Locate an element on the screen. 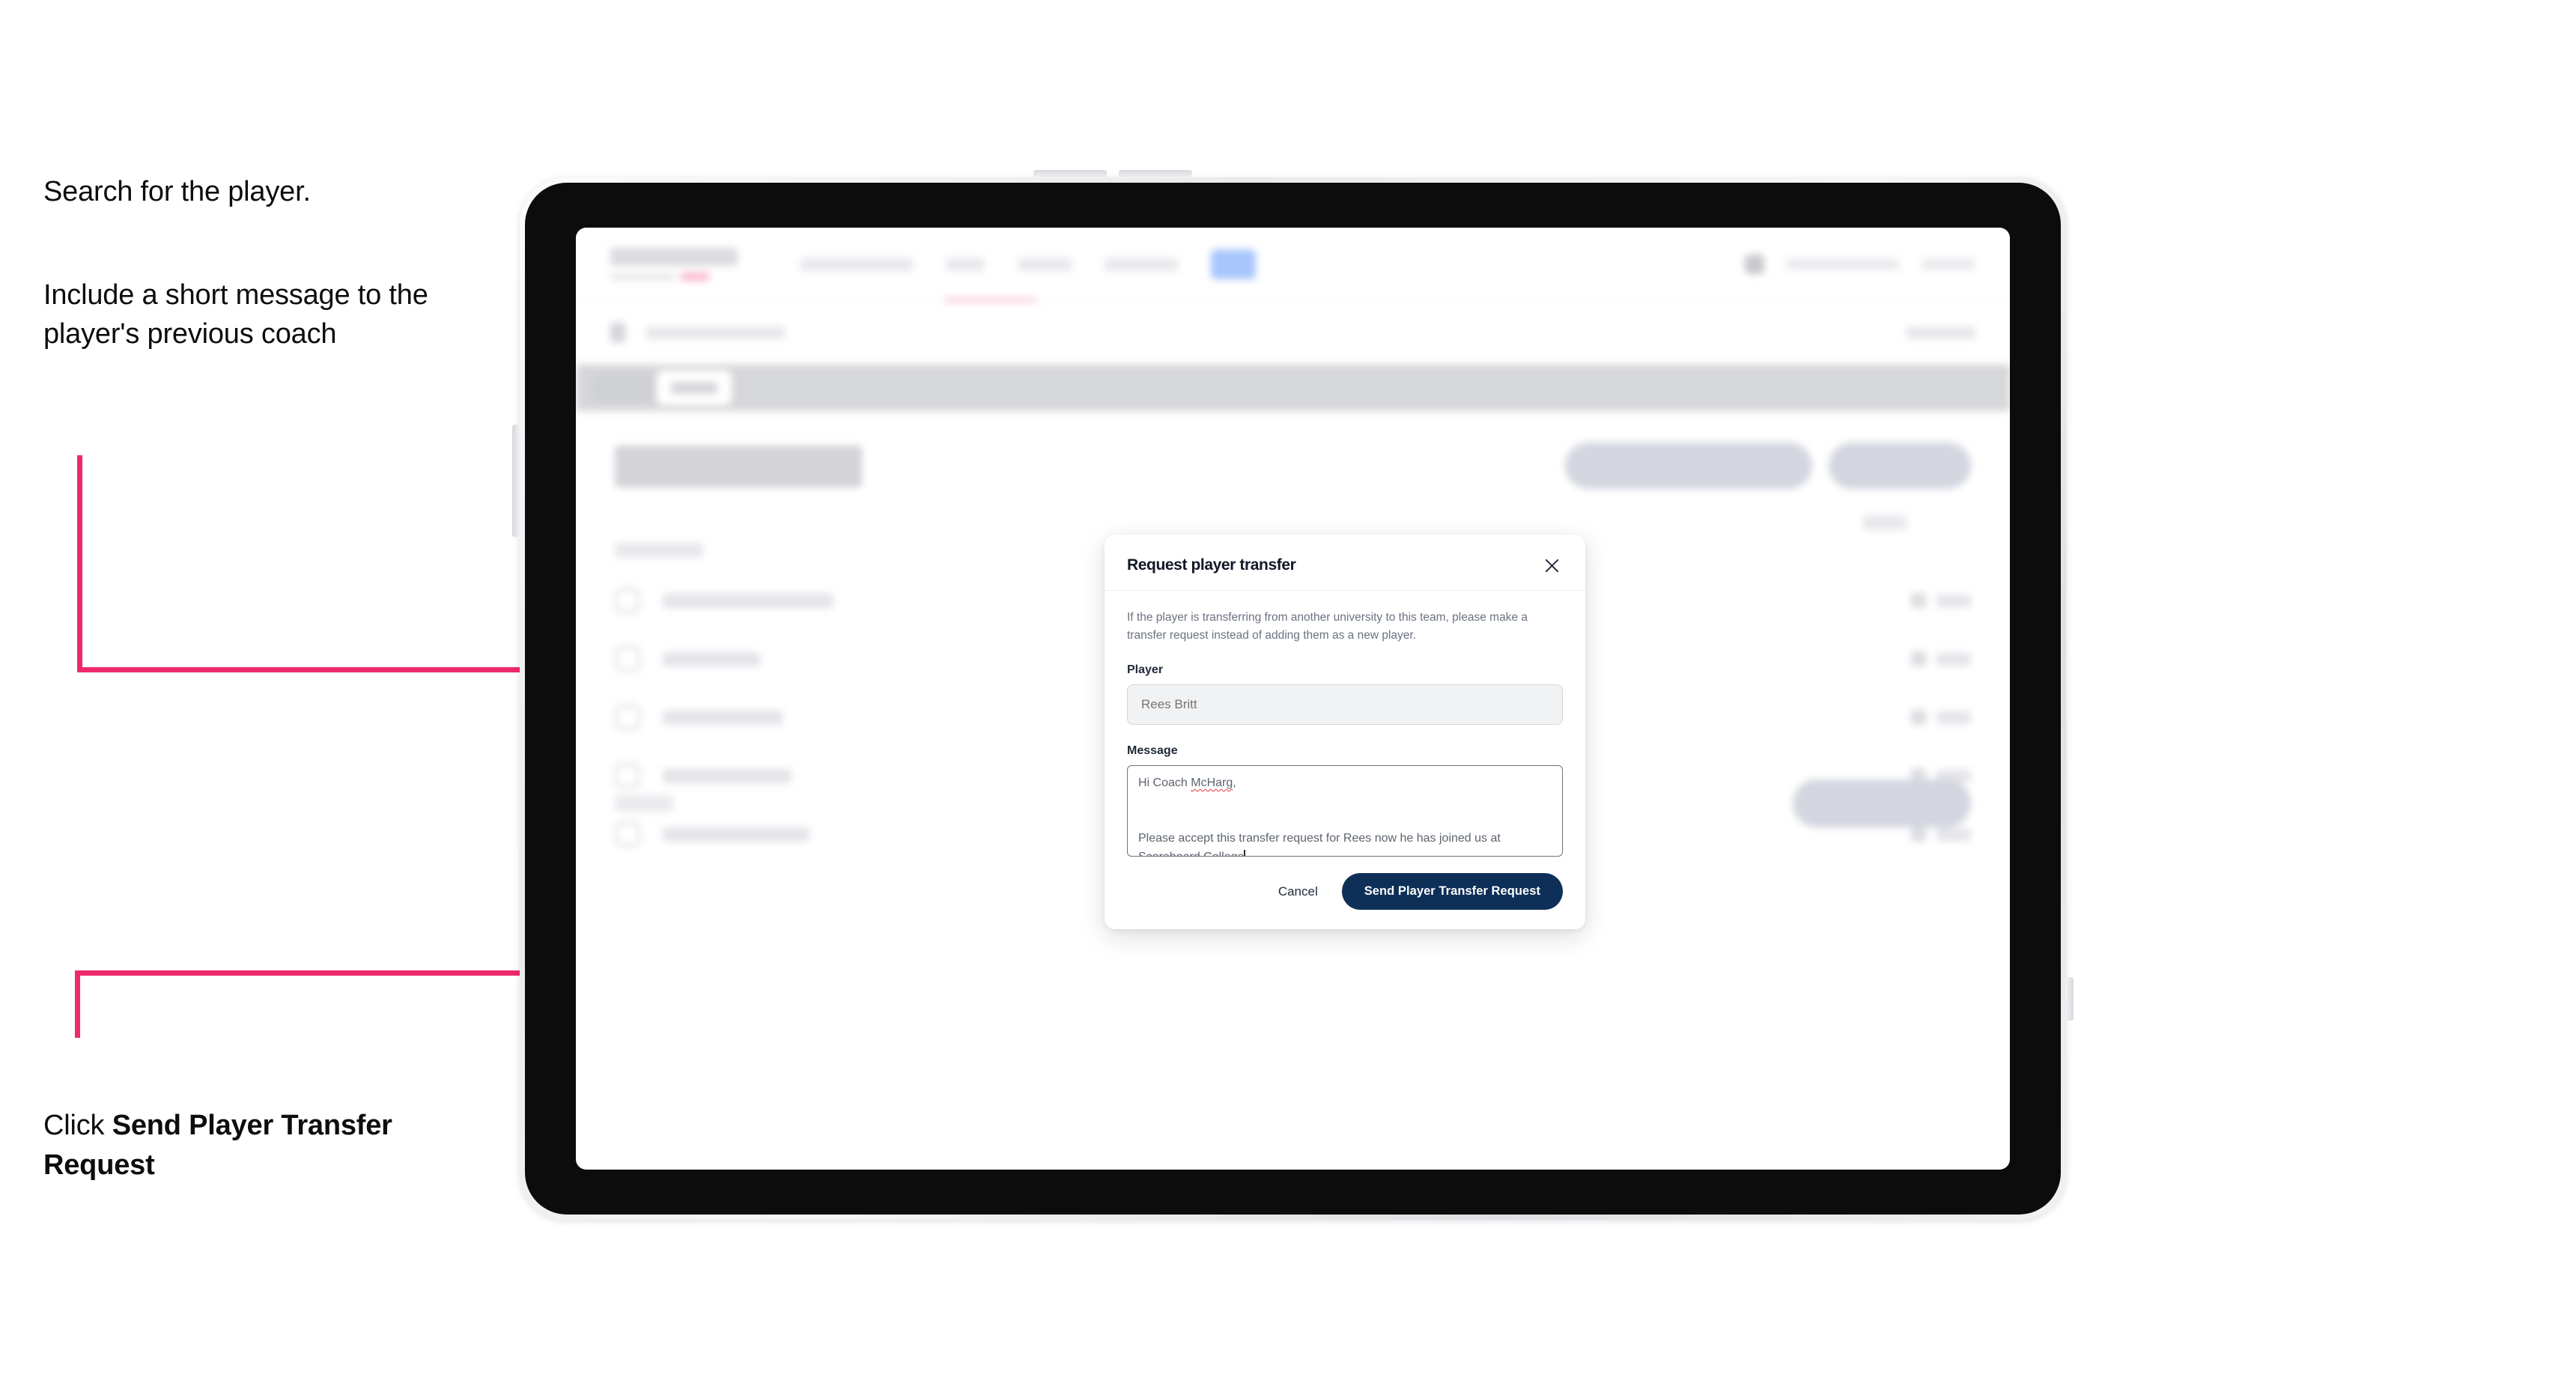 This screenshot has width=2576, height=1386. table-column-name is located at coordinates (659, 550).